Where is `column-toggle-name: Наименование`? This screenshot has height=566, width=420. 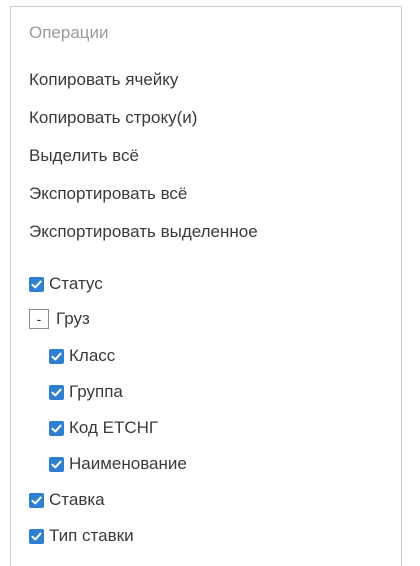 column-toggle-name: Наименование is located at coordinates (118, 464).